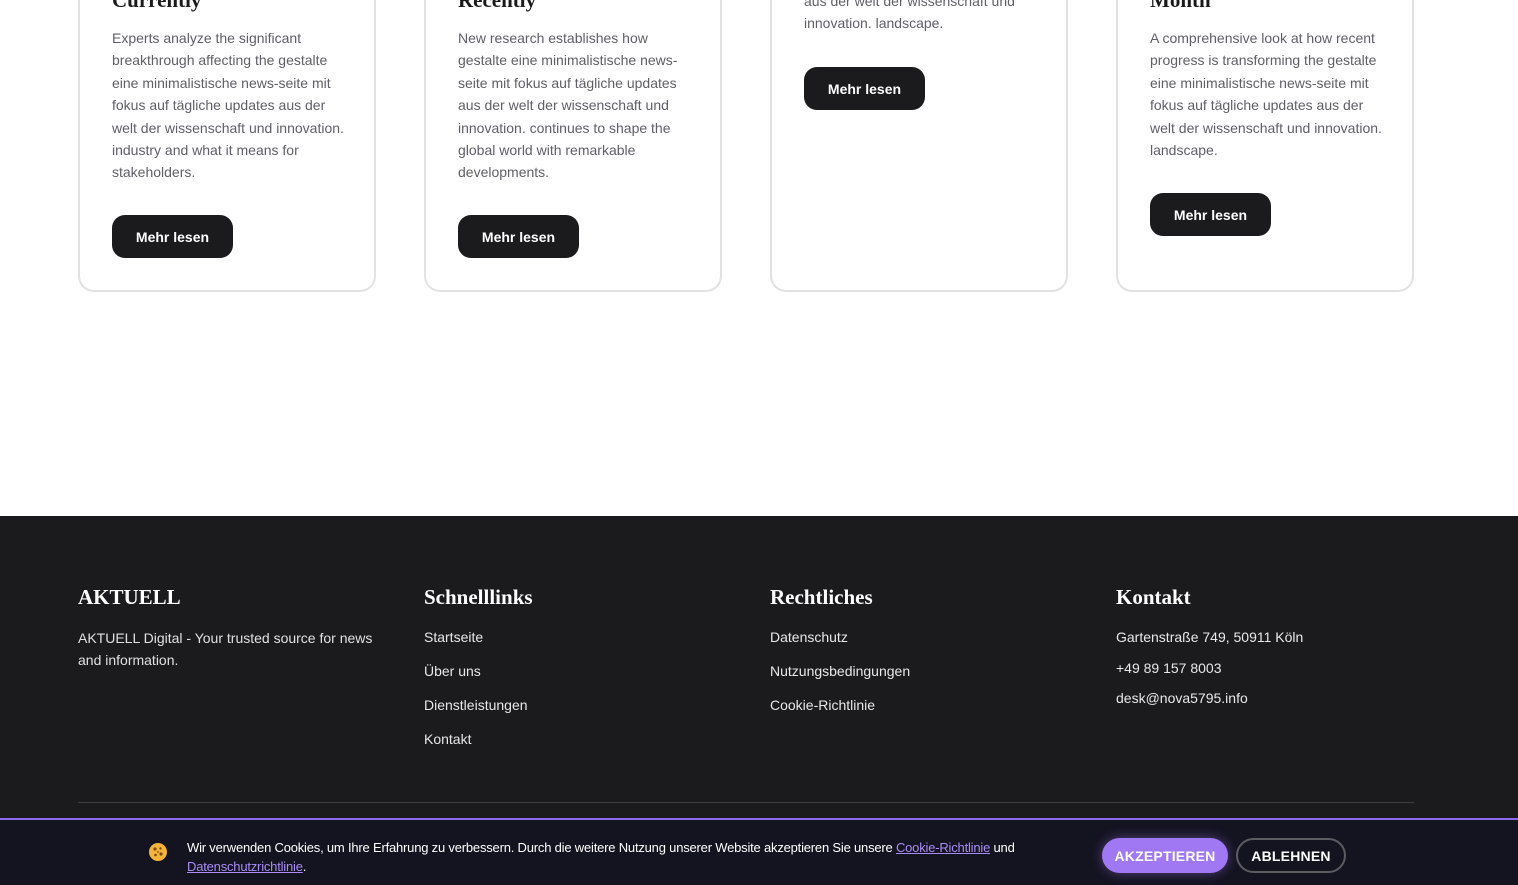 The width and height of the screenshot is (1518, 885). What do you see at coordinates (943, 847) in the screenshot?
I see `cookie-policy-link: Cookie-Richtlinie` at bounding box center [943, 847].